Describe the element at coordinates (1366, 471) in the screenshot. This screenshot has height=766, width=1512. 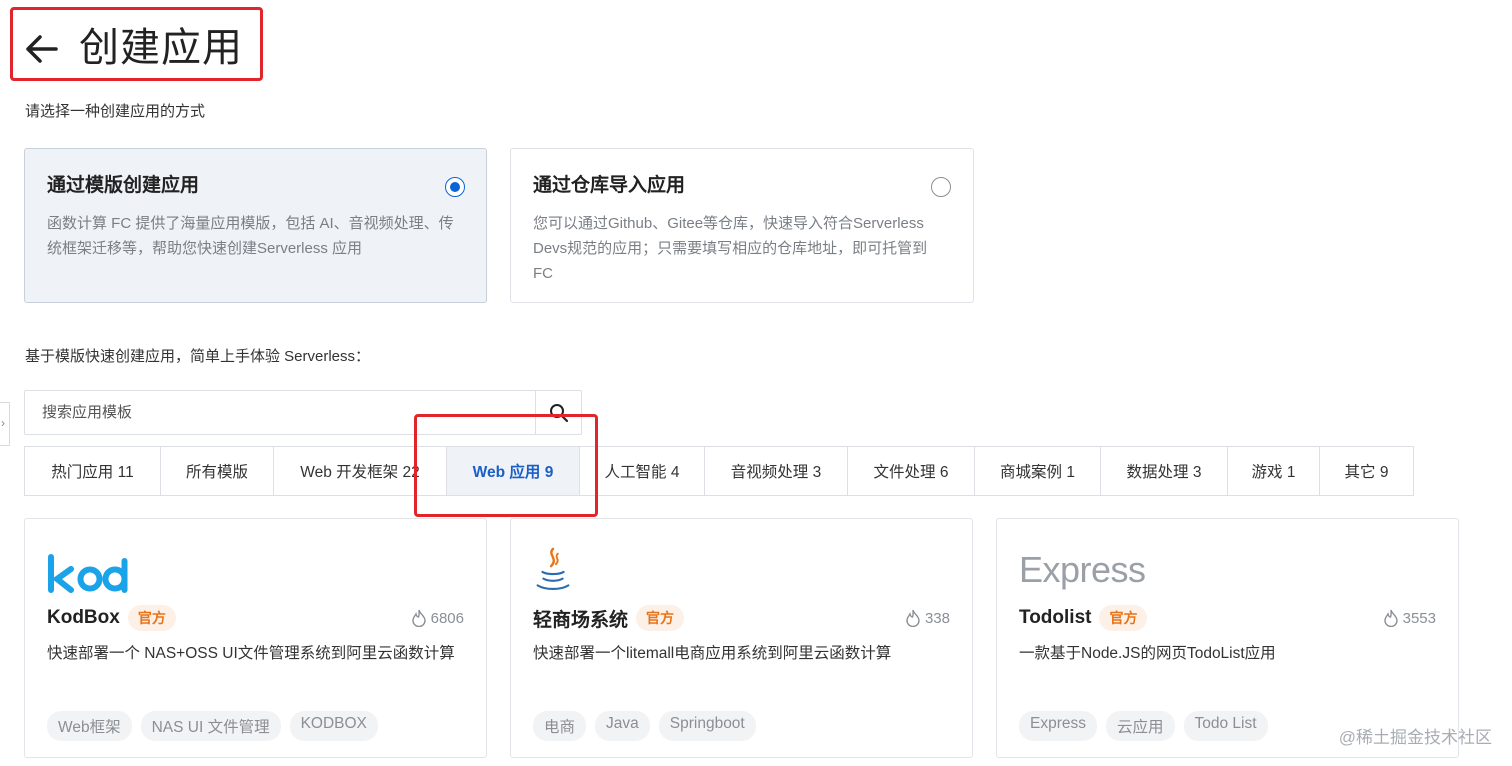
I see `tab-other: 其它 9` at that location.